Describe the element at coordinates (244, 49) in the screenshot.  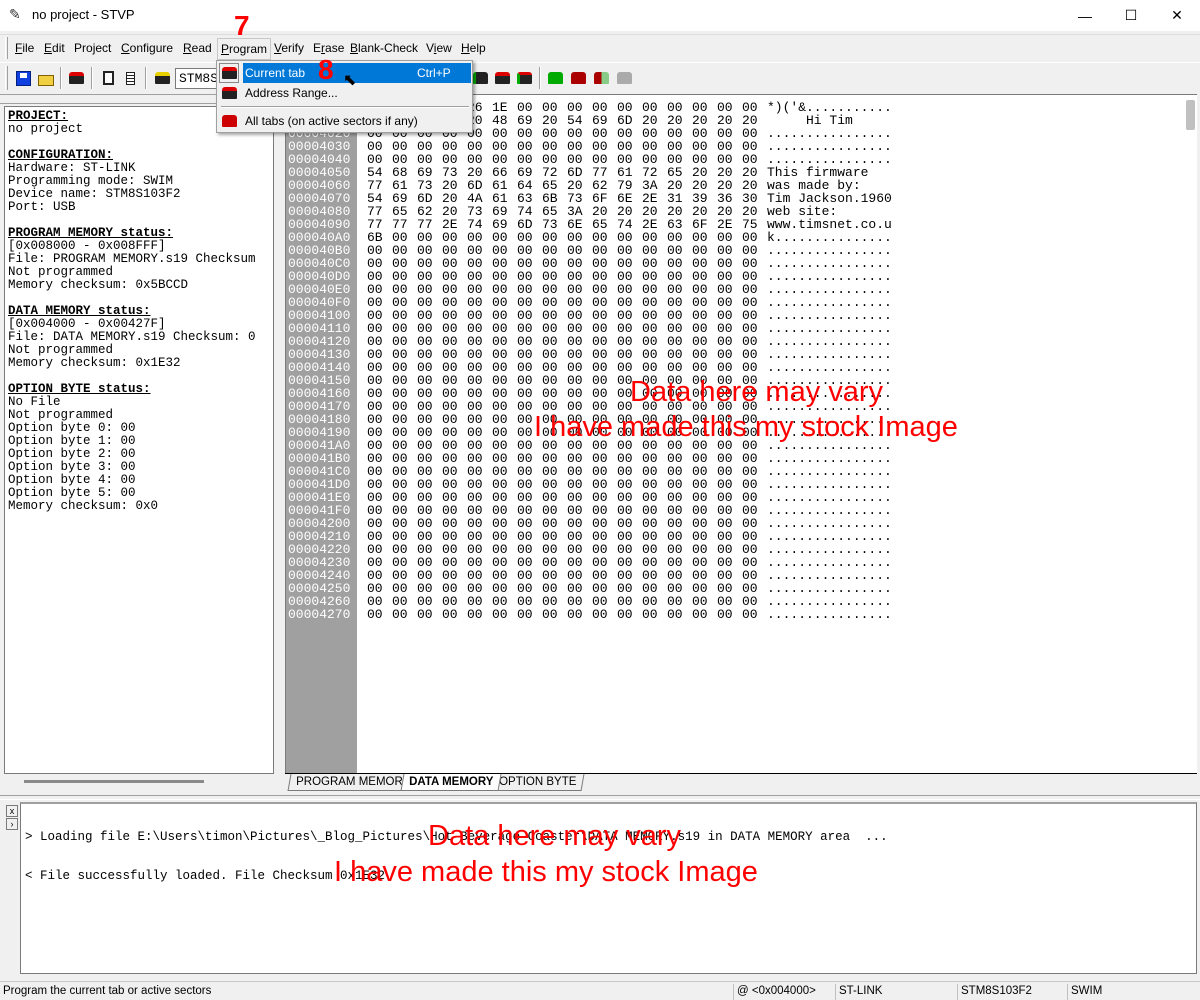
I see `menu-program: Program` at that location.